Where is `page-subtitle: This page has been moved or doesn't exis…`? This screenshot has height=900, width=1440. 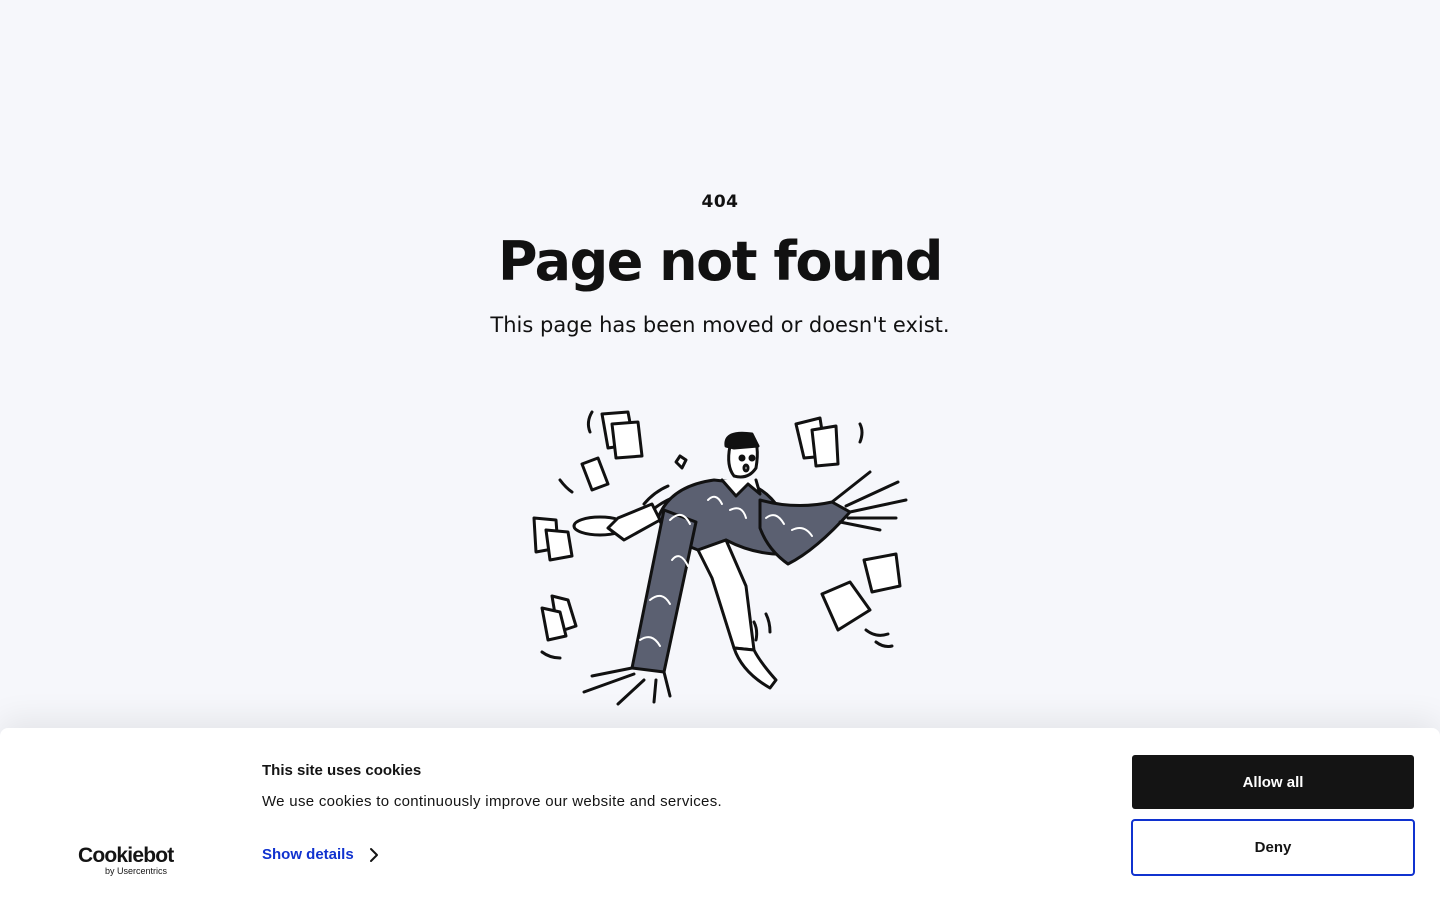 page-subtitle: This page has been moved or doesn't exis… is located at coordinates (720, 325).